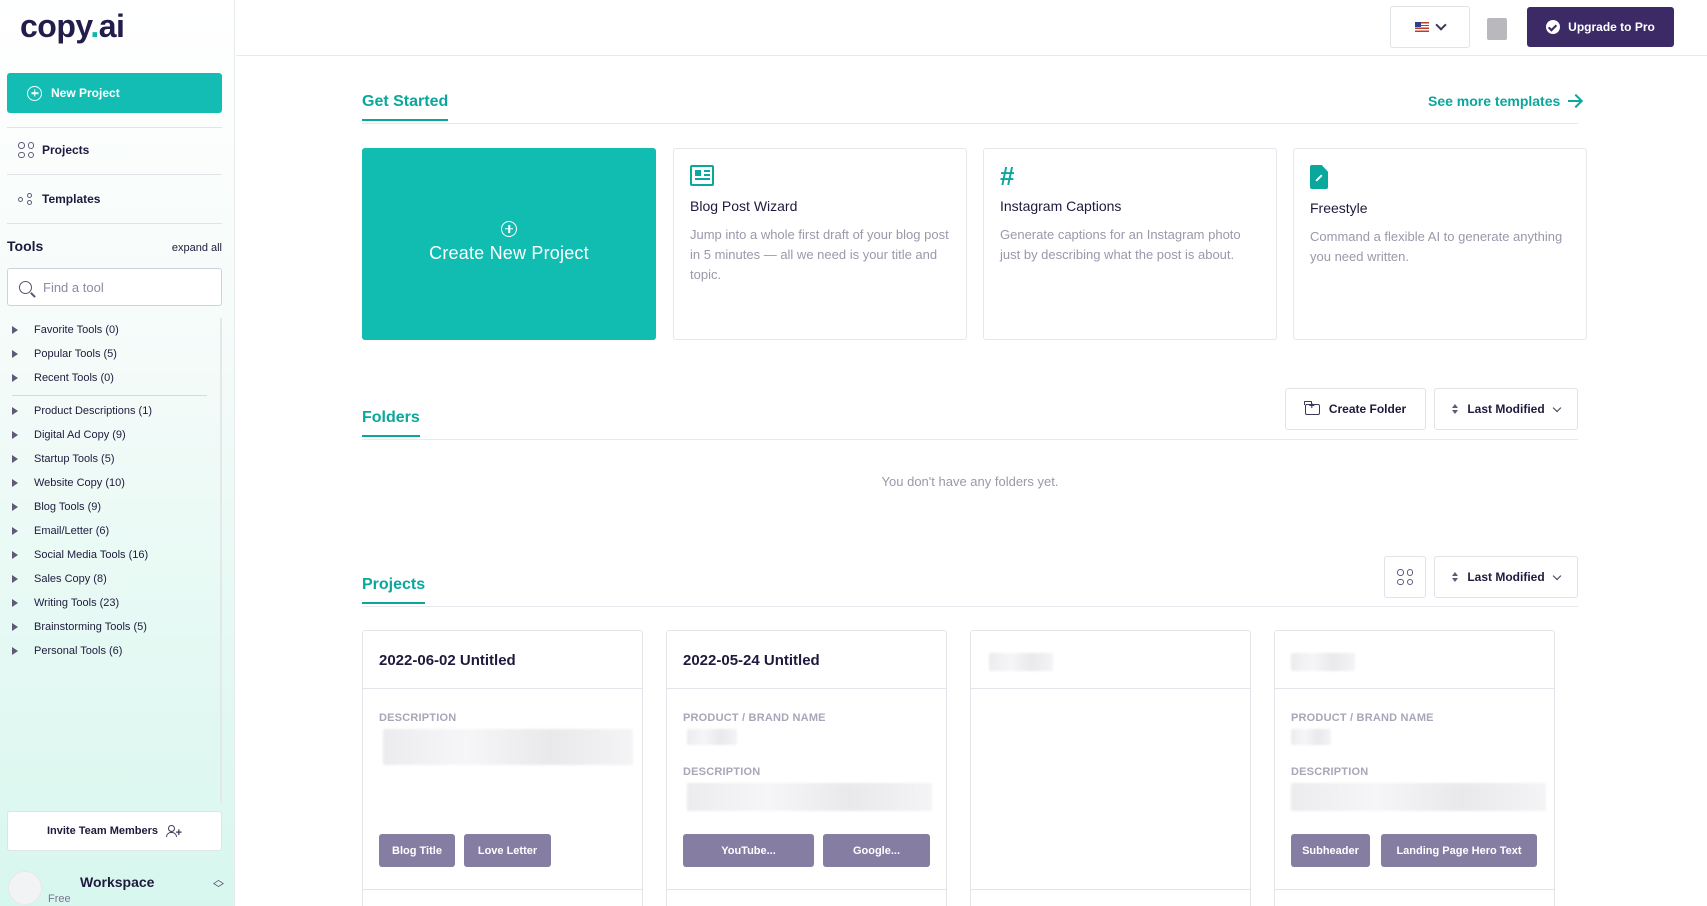 Image resolution: width=1707 pixels, height=906 pixels. Describe the element at coordinates (59, 899) in the screenshot. I see `workspace-plan: Free` at that location.